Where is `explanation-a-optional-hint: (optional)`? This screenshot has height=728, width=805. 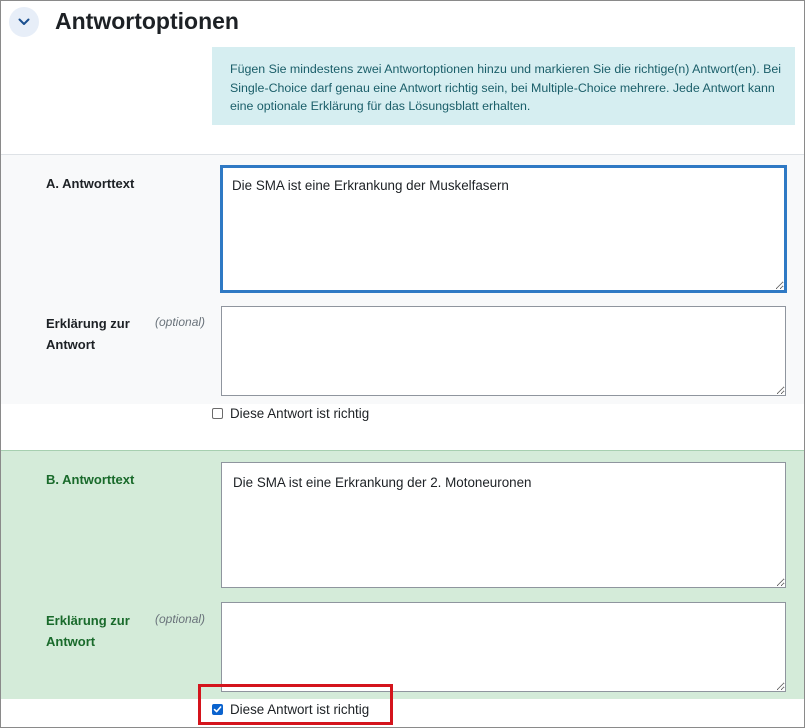
explanation-a-optional-hint: (optional) is located at coordinates (180, 322).